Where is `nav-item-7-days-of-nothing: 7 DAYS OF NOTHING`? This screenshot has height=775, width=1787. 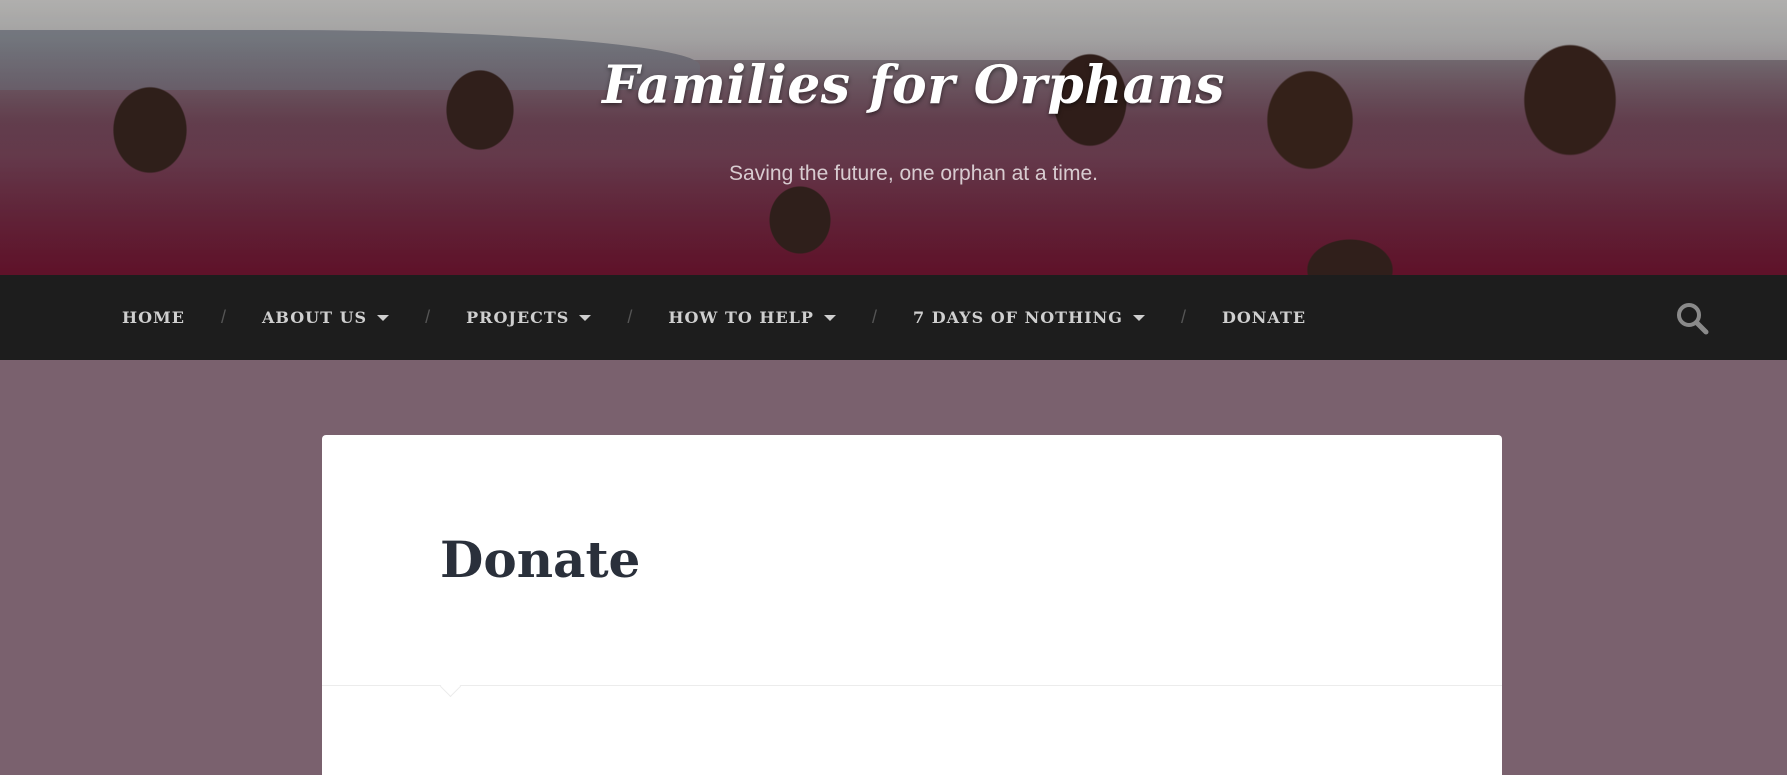
nav-item-7-days-of-nothing: 7 DAYS OF NOTHING is located at coordinates (1029, 317).